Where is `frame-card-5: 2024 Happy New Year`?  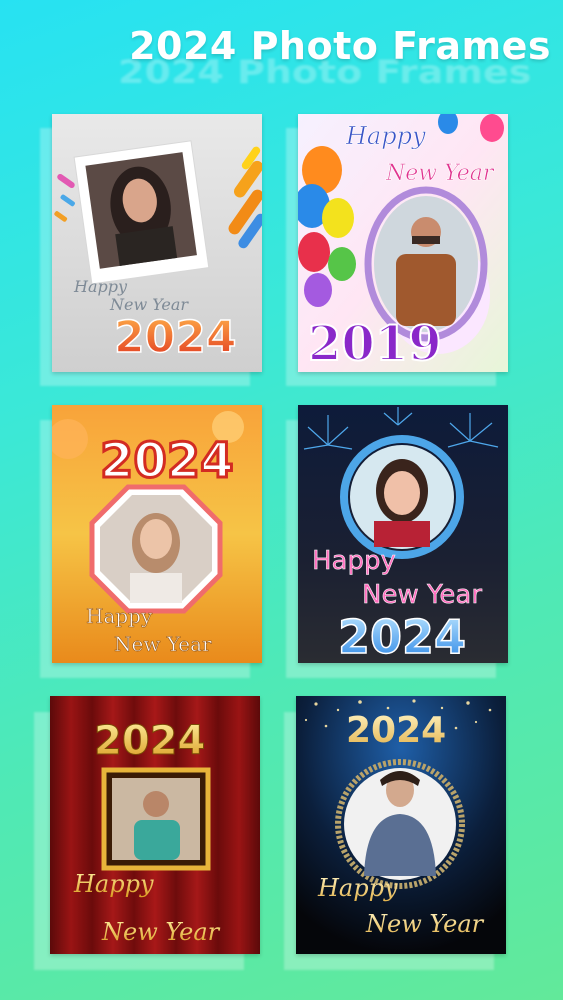
frame-card-5: 2024 Happy New Year is located at coordinates (155, 825).